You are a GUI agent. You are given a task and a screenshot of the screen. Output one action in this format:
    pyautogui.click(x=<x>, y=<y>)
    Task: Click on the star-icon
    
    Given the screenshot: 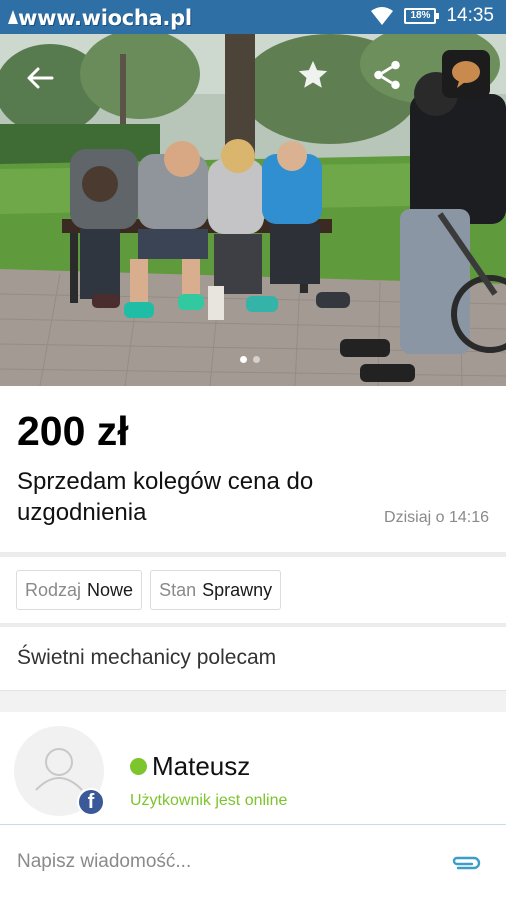 What is the action you would take?
    pyautogui.click(x=313, y=74)
    